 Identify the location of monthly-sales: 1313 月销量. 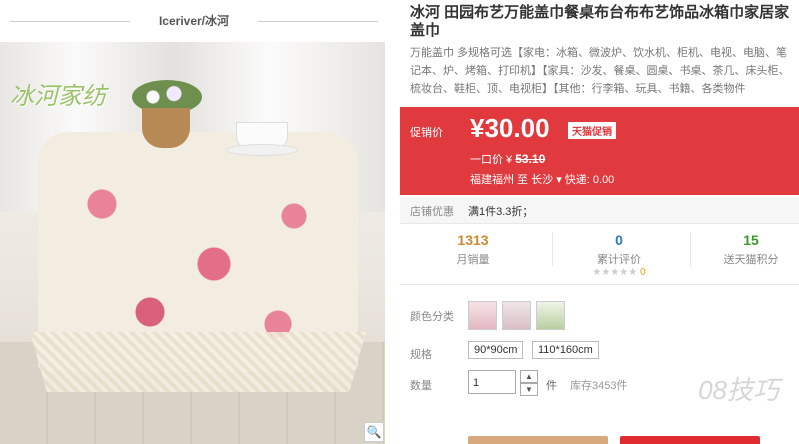
(473, 249).